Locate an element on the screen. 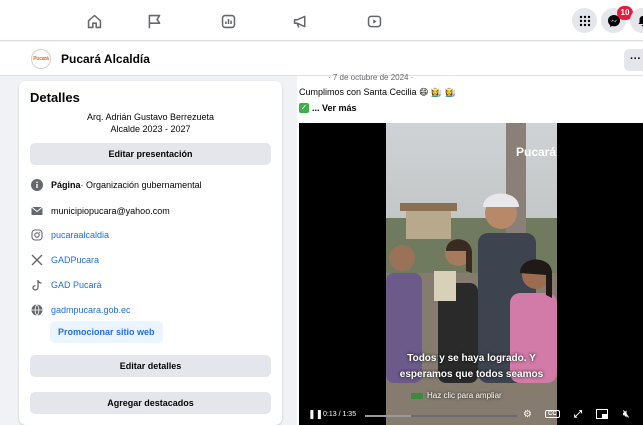  website-link: gadmpucara.gob.ec is located at coordinates (91, 310).